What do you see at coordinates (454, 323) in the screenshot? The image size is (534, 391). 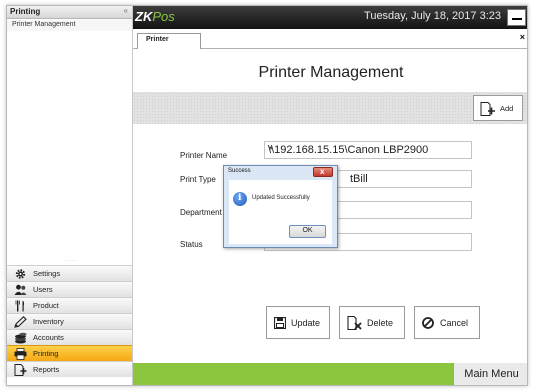 I see `cancel-label: Cancel` at bounding box center [454, 323].